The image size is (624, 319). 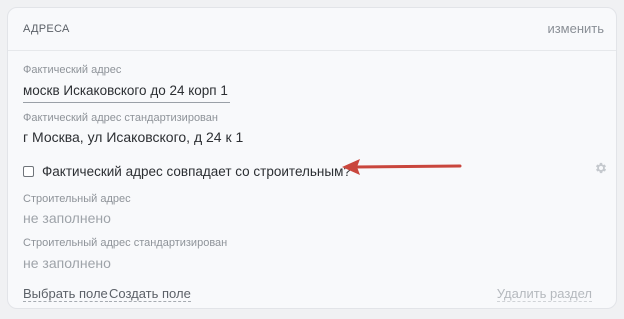 I want to click on edit-button: изменить, so click(x=575, y=28).